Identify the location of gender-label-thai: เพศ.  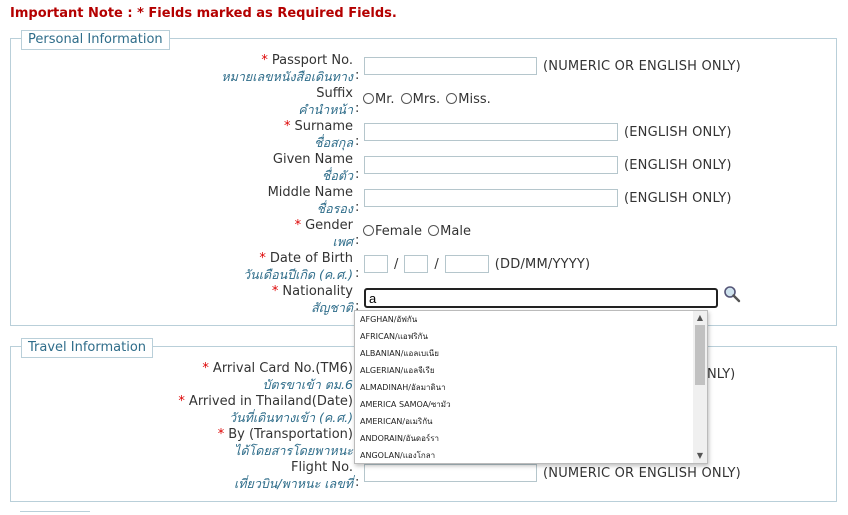
(342, 241).